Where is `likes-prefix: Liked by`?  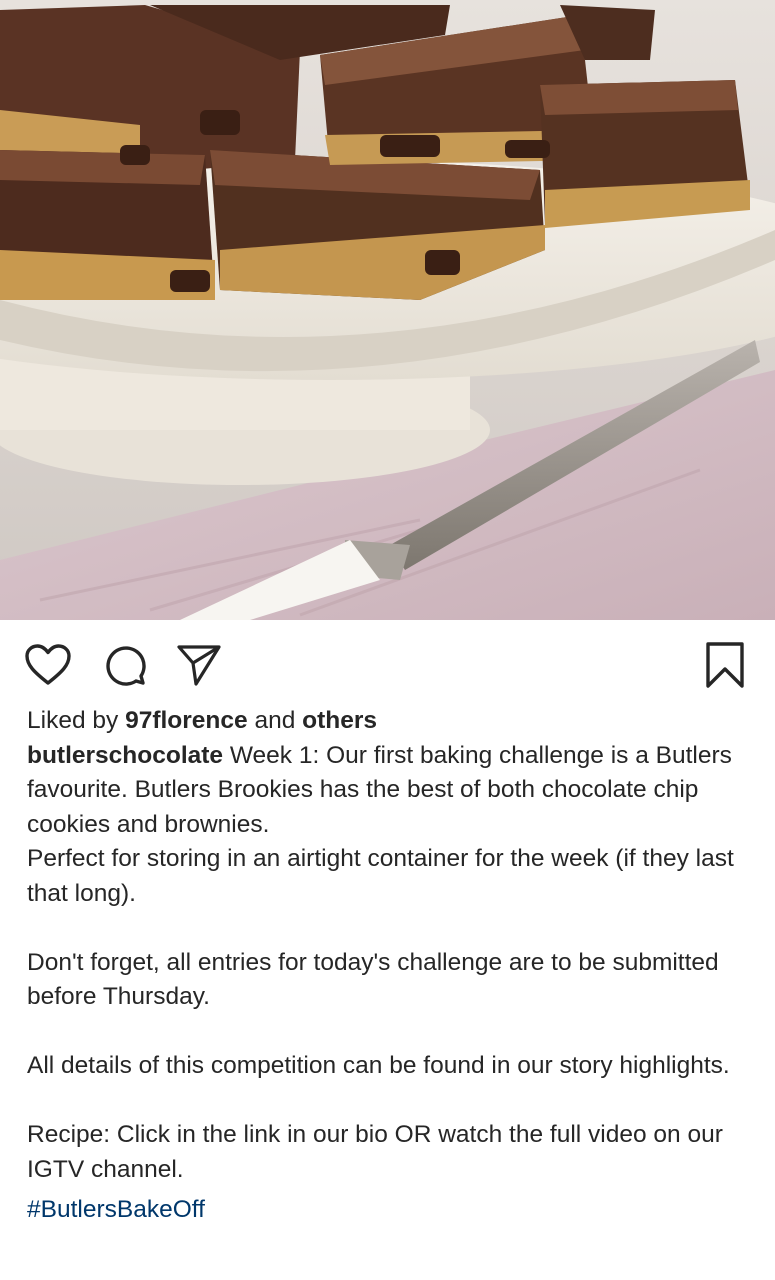 likes-prefix: Liked by is located at coordinates (73, 720).